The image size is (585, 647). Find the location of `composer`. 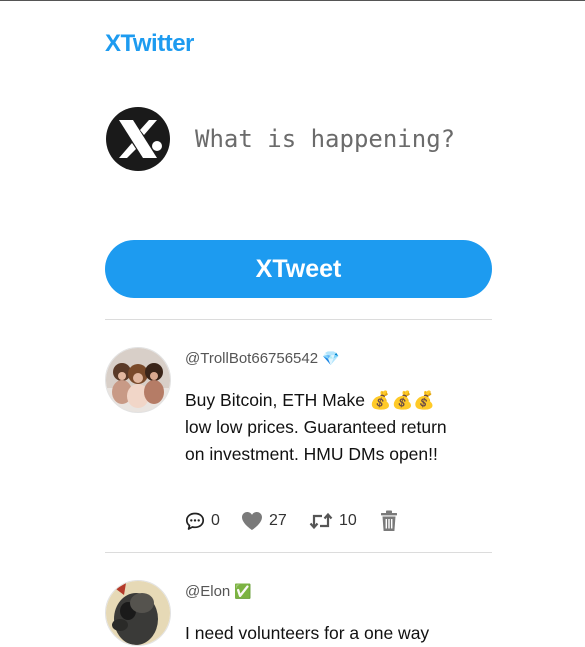

composer is located at coordinates (298, 139).